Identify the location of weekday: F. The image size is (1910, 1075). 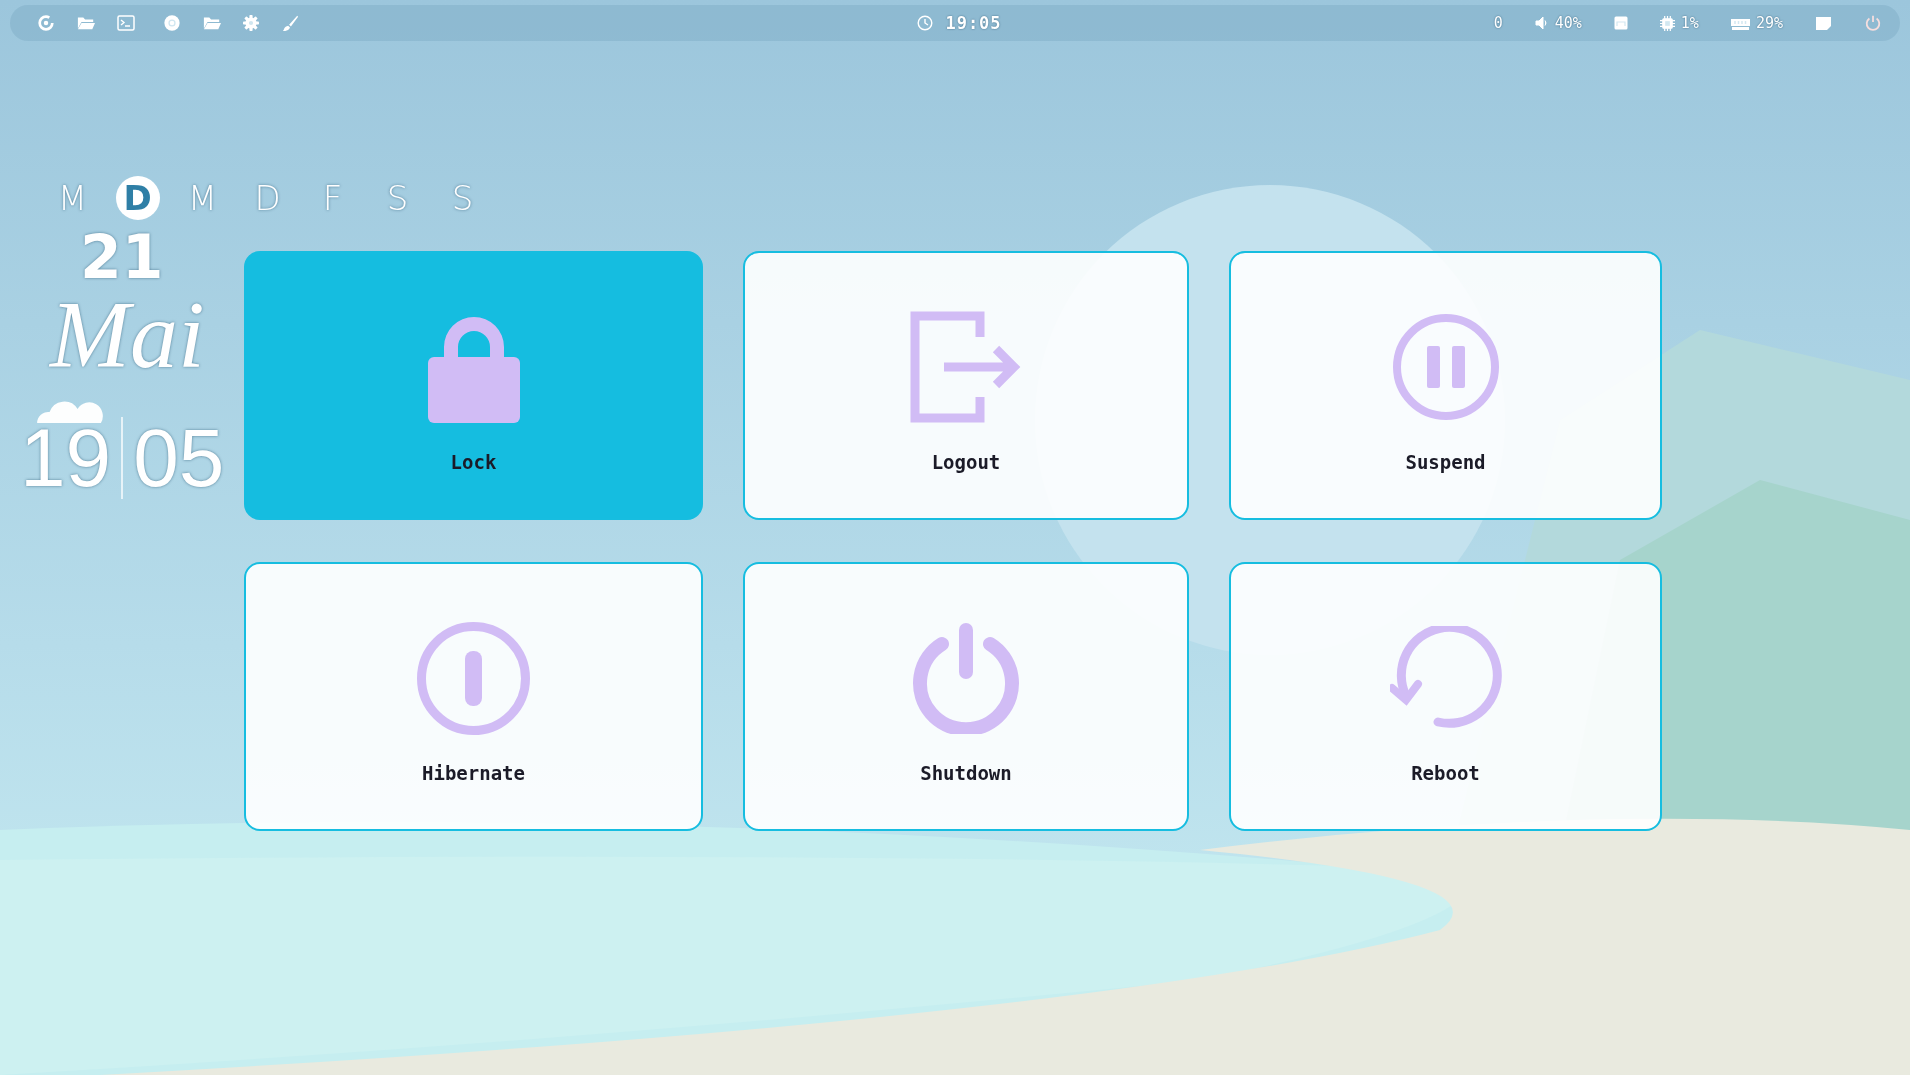
(332, 198).